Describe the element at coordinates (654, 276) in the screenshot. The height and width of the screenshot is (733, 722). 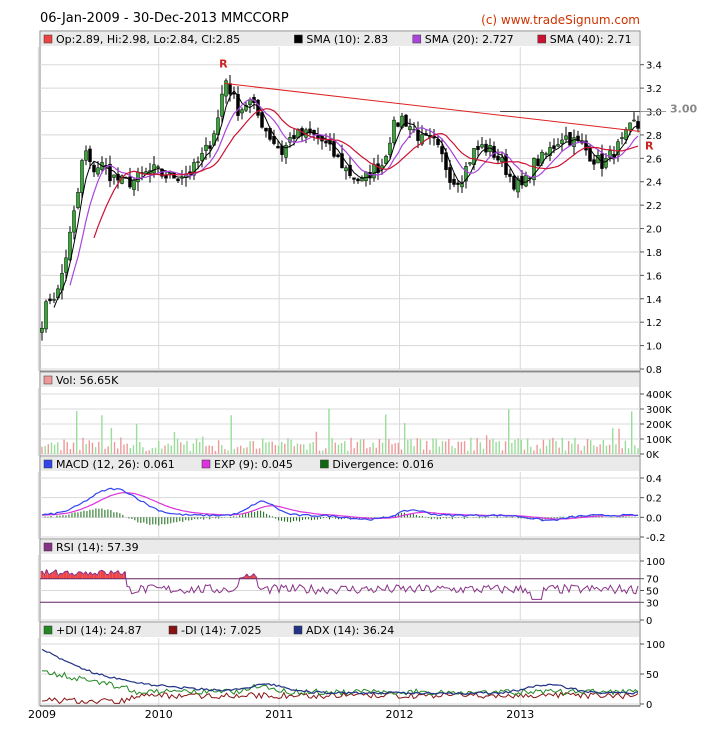
I see `y-tick-label: 1.6` at that location.